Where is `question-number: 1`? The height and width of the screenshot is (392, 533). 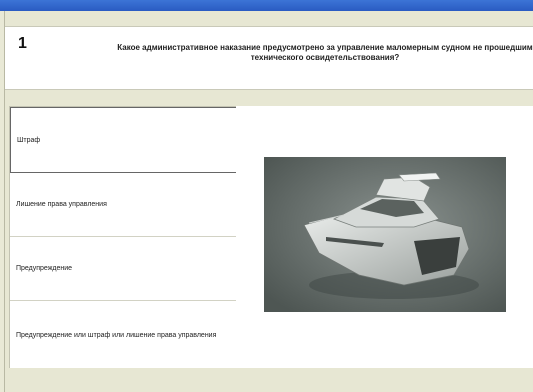
question-number: 1 is located at coordinates (22, 43).